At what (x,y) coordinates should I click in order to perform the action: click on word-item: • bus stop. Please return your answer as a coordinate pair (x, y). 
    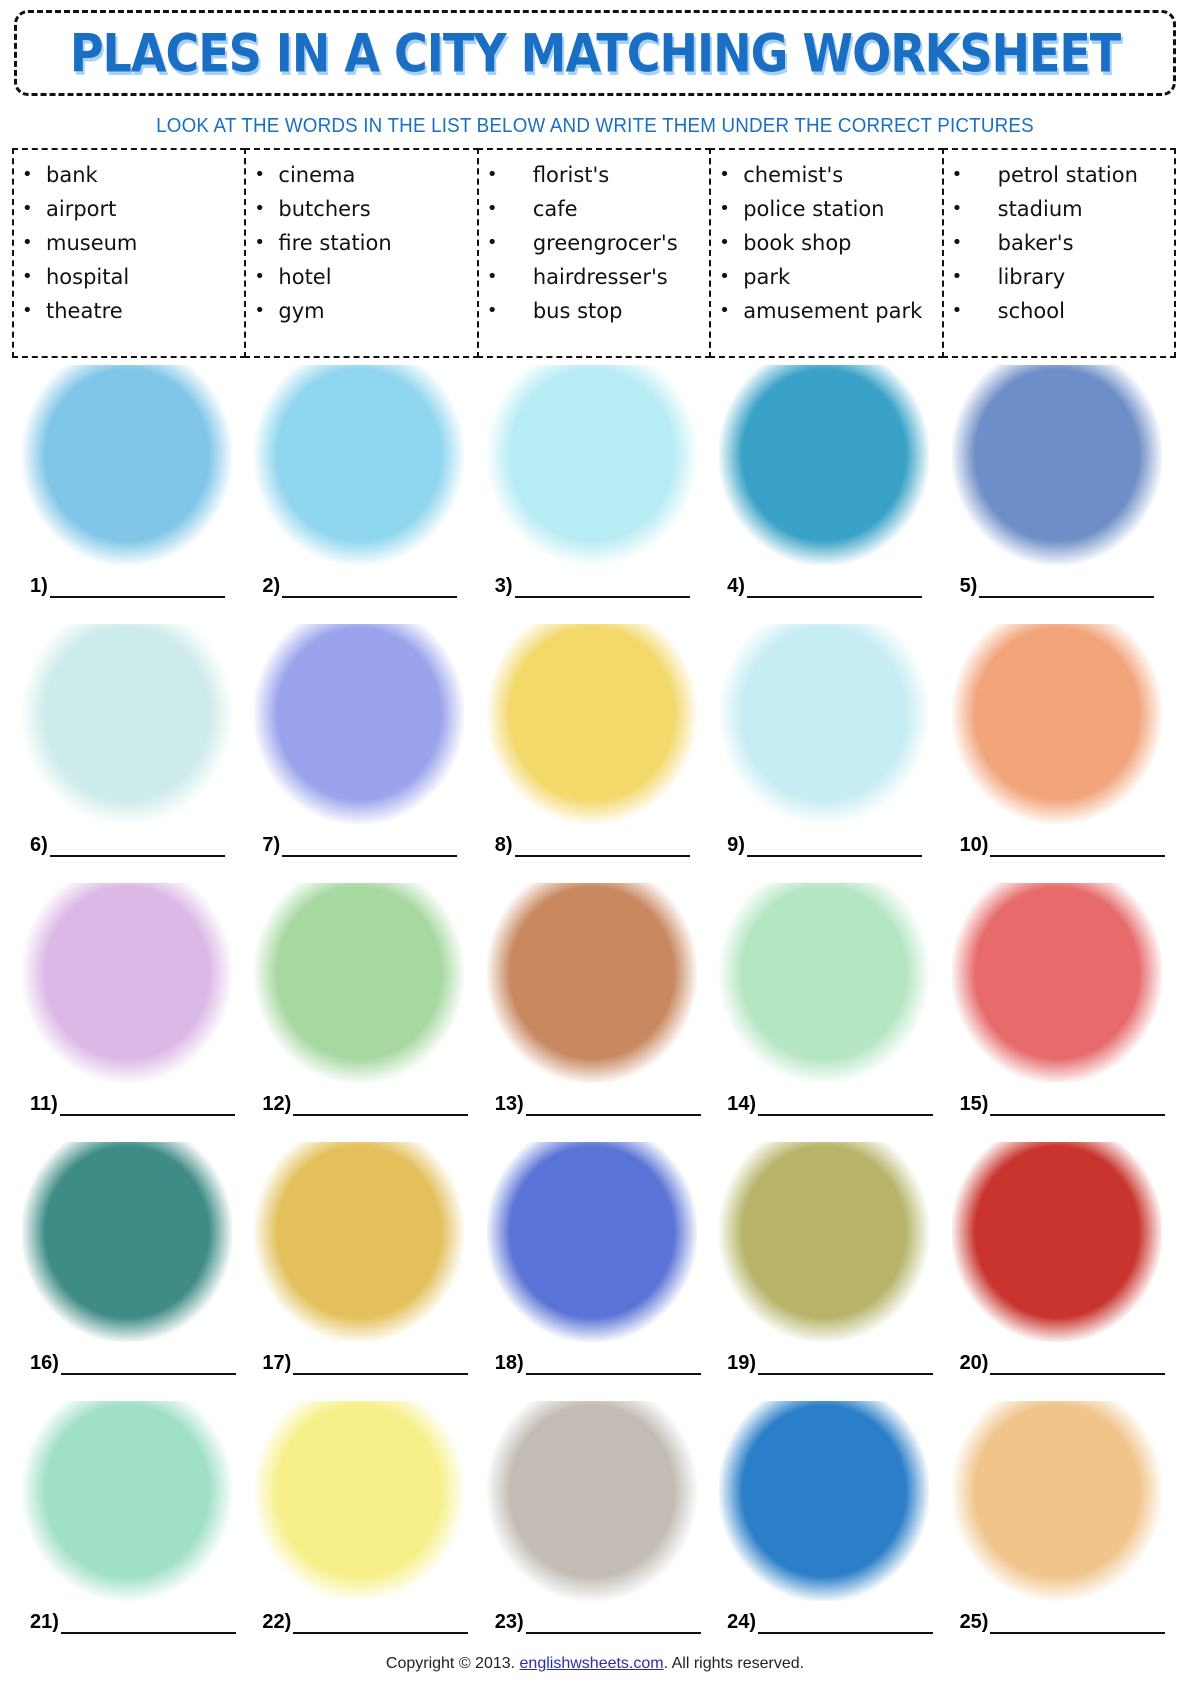
    Looking at the image, I should click on (598, 311).